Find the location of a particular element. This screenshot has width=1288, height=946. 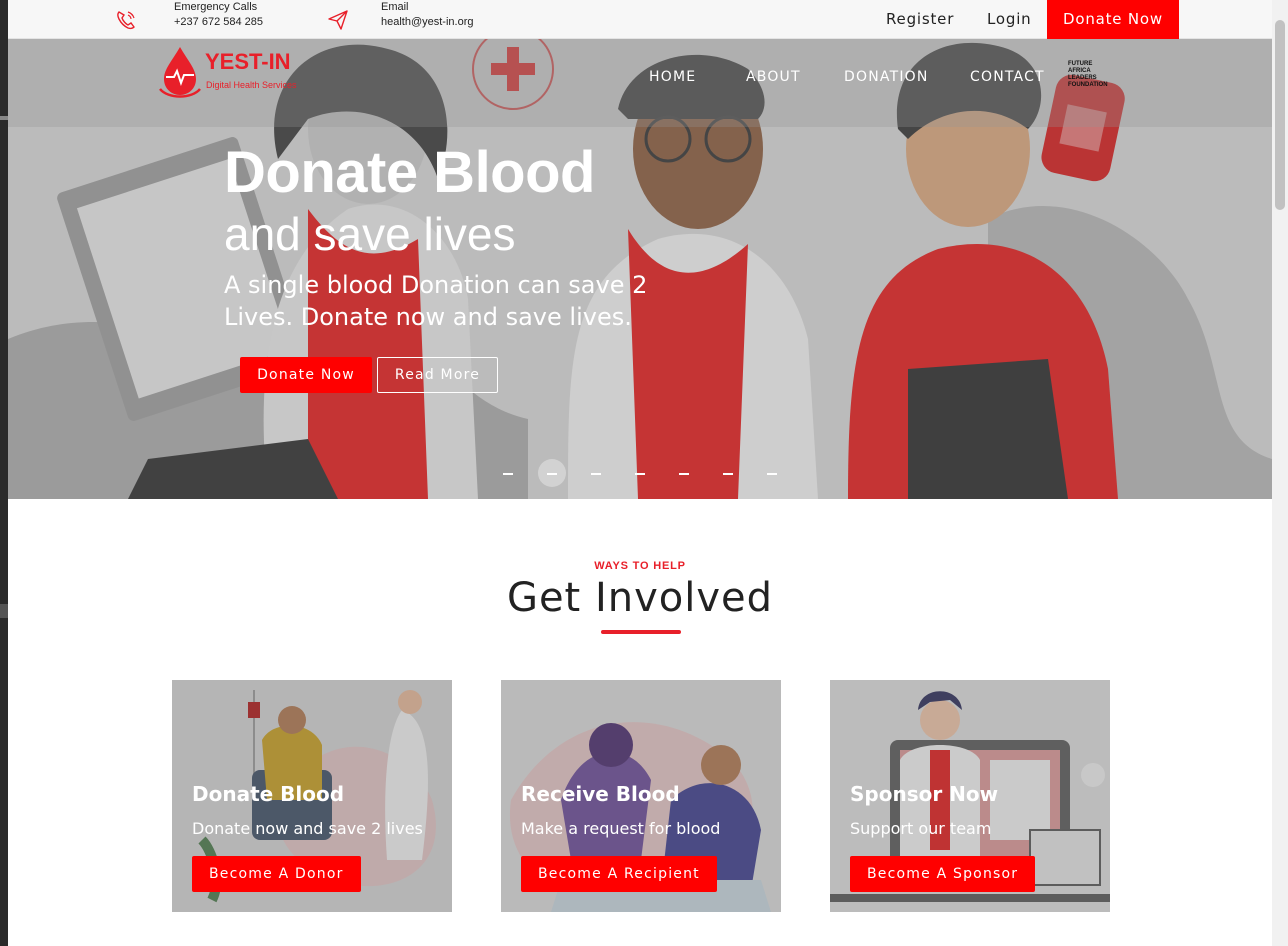

slider-pagination is located at coordinates (648, 474).